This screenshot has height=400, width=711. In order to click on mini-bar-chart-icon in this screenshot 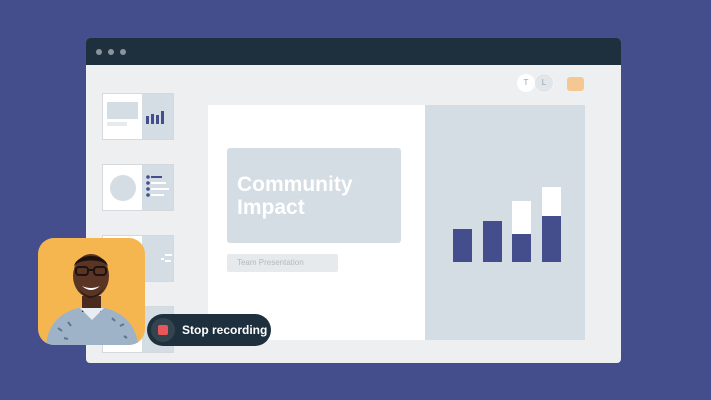, I will do `click(155, 117)`.